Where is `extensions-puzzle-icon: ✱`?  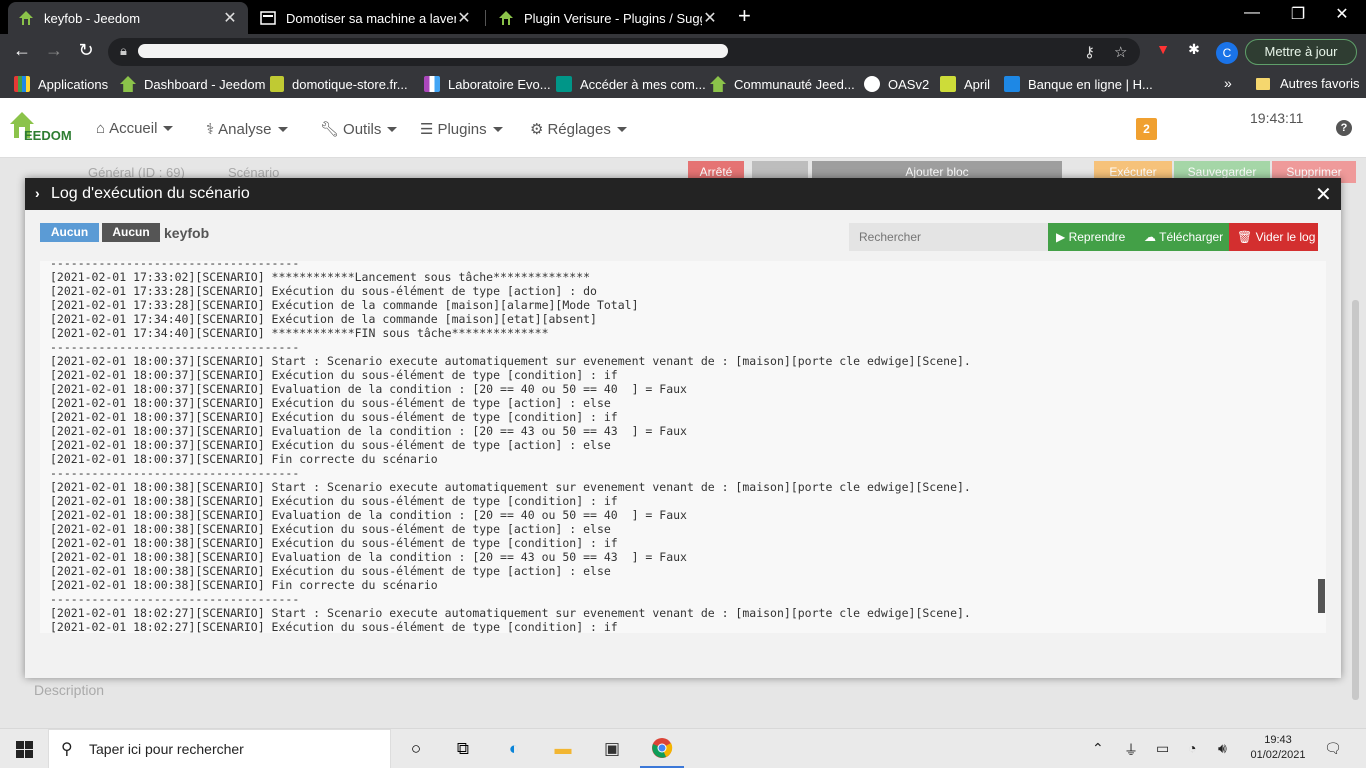 extensions-puzzle-icon: ✱ is located at coordinates (1194, 51).